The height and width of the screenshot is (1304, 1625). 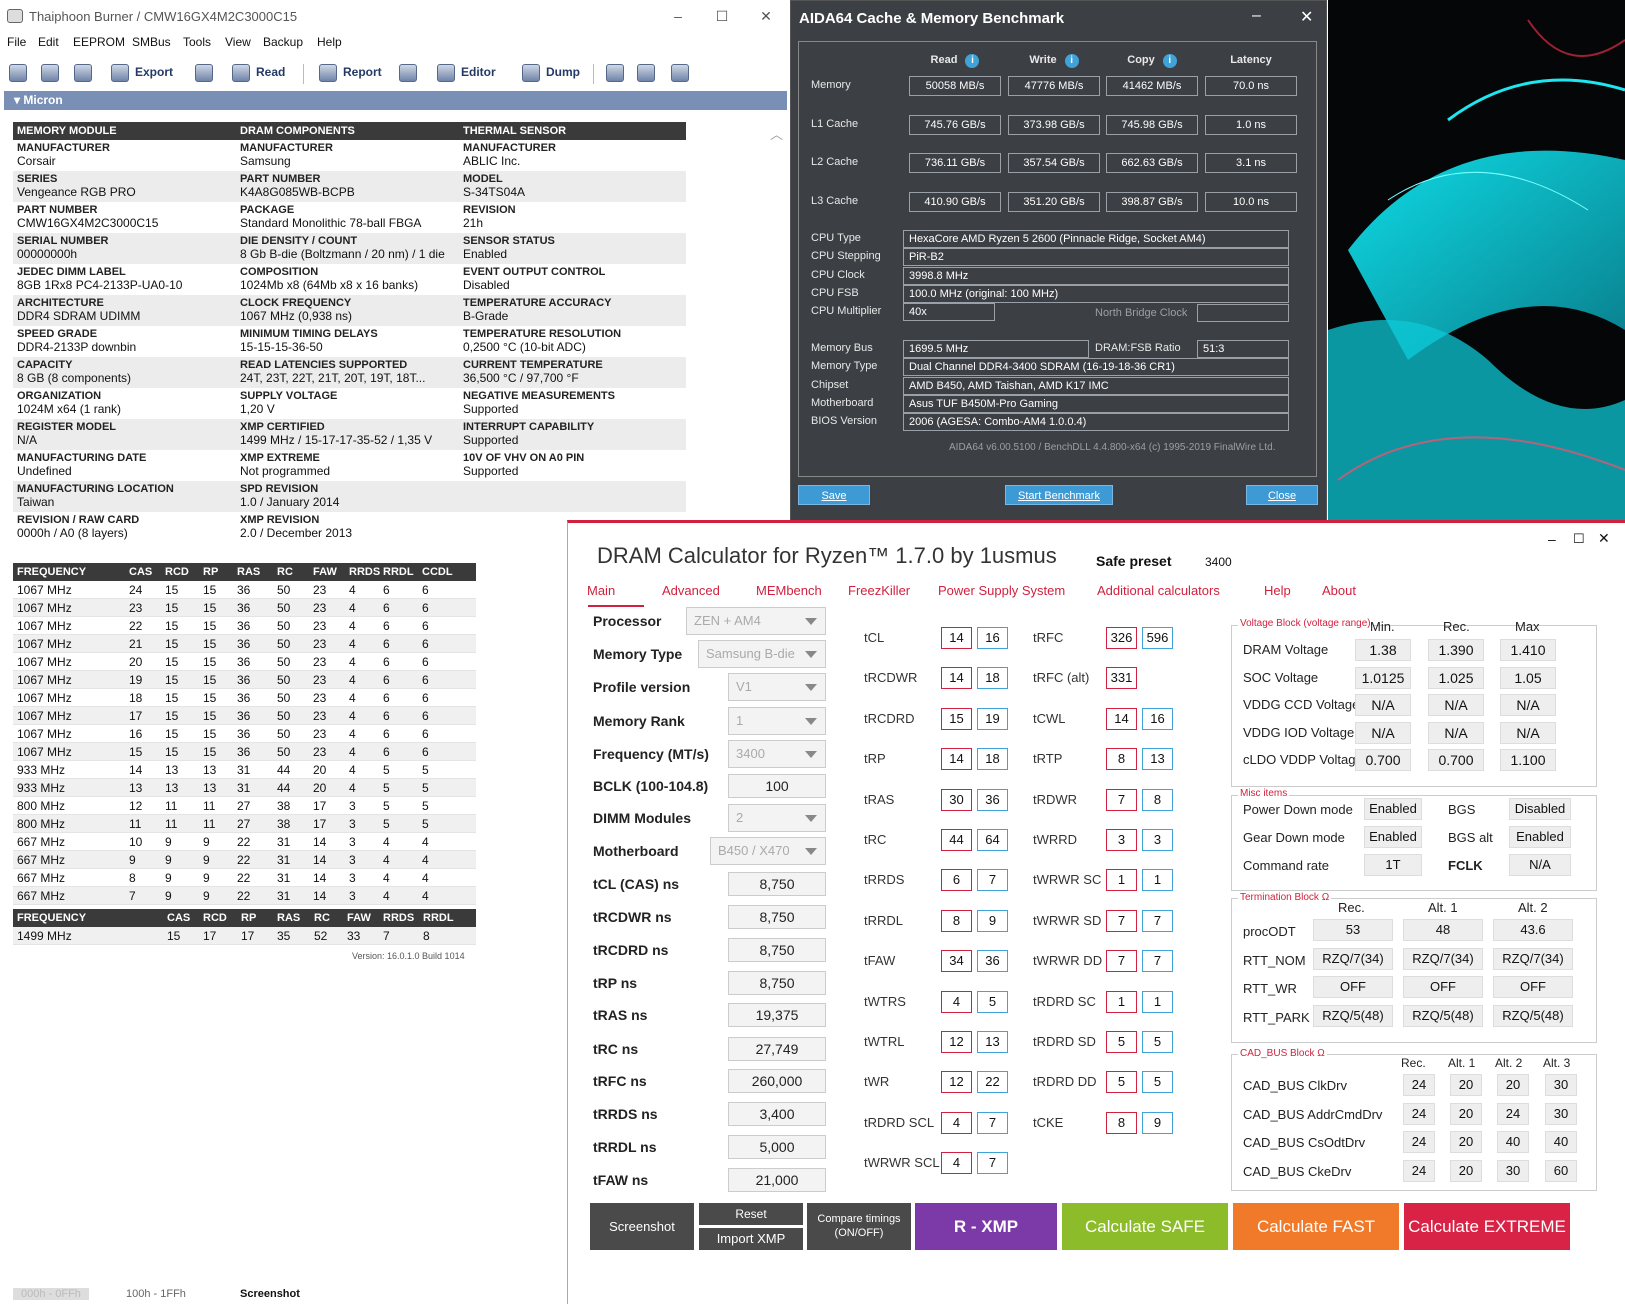 What do you see at coordinates (956, 961) in the screenshot?
I see `timing-safe-value: 34` at bounding box center [956, 961].